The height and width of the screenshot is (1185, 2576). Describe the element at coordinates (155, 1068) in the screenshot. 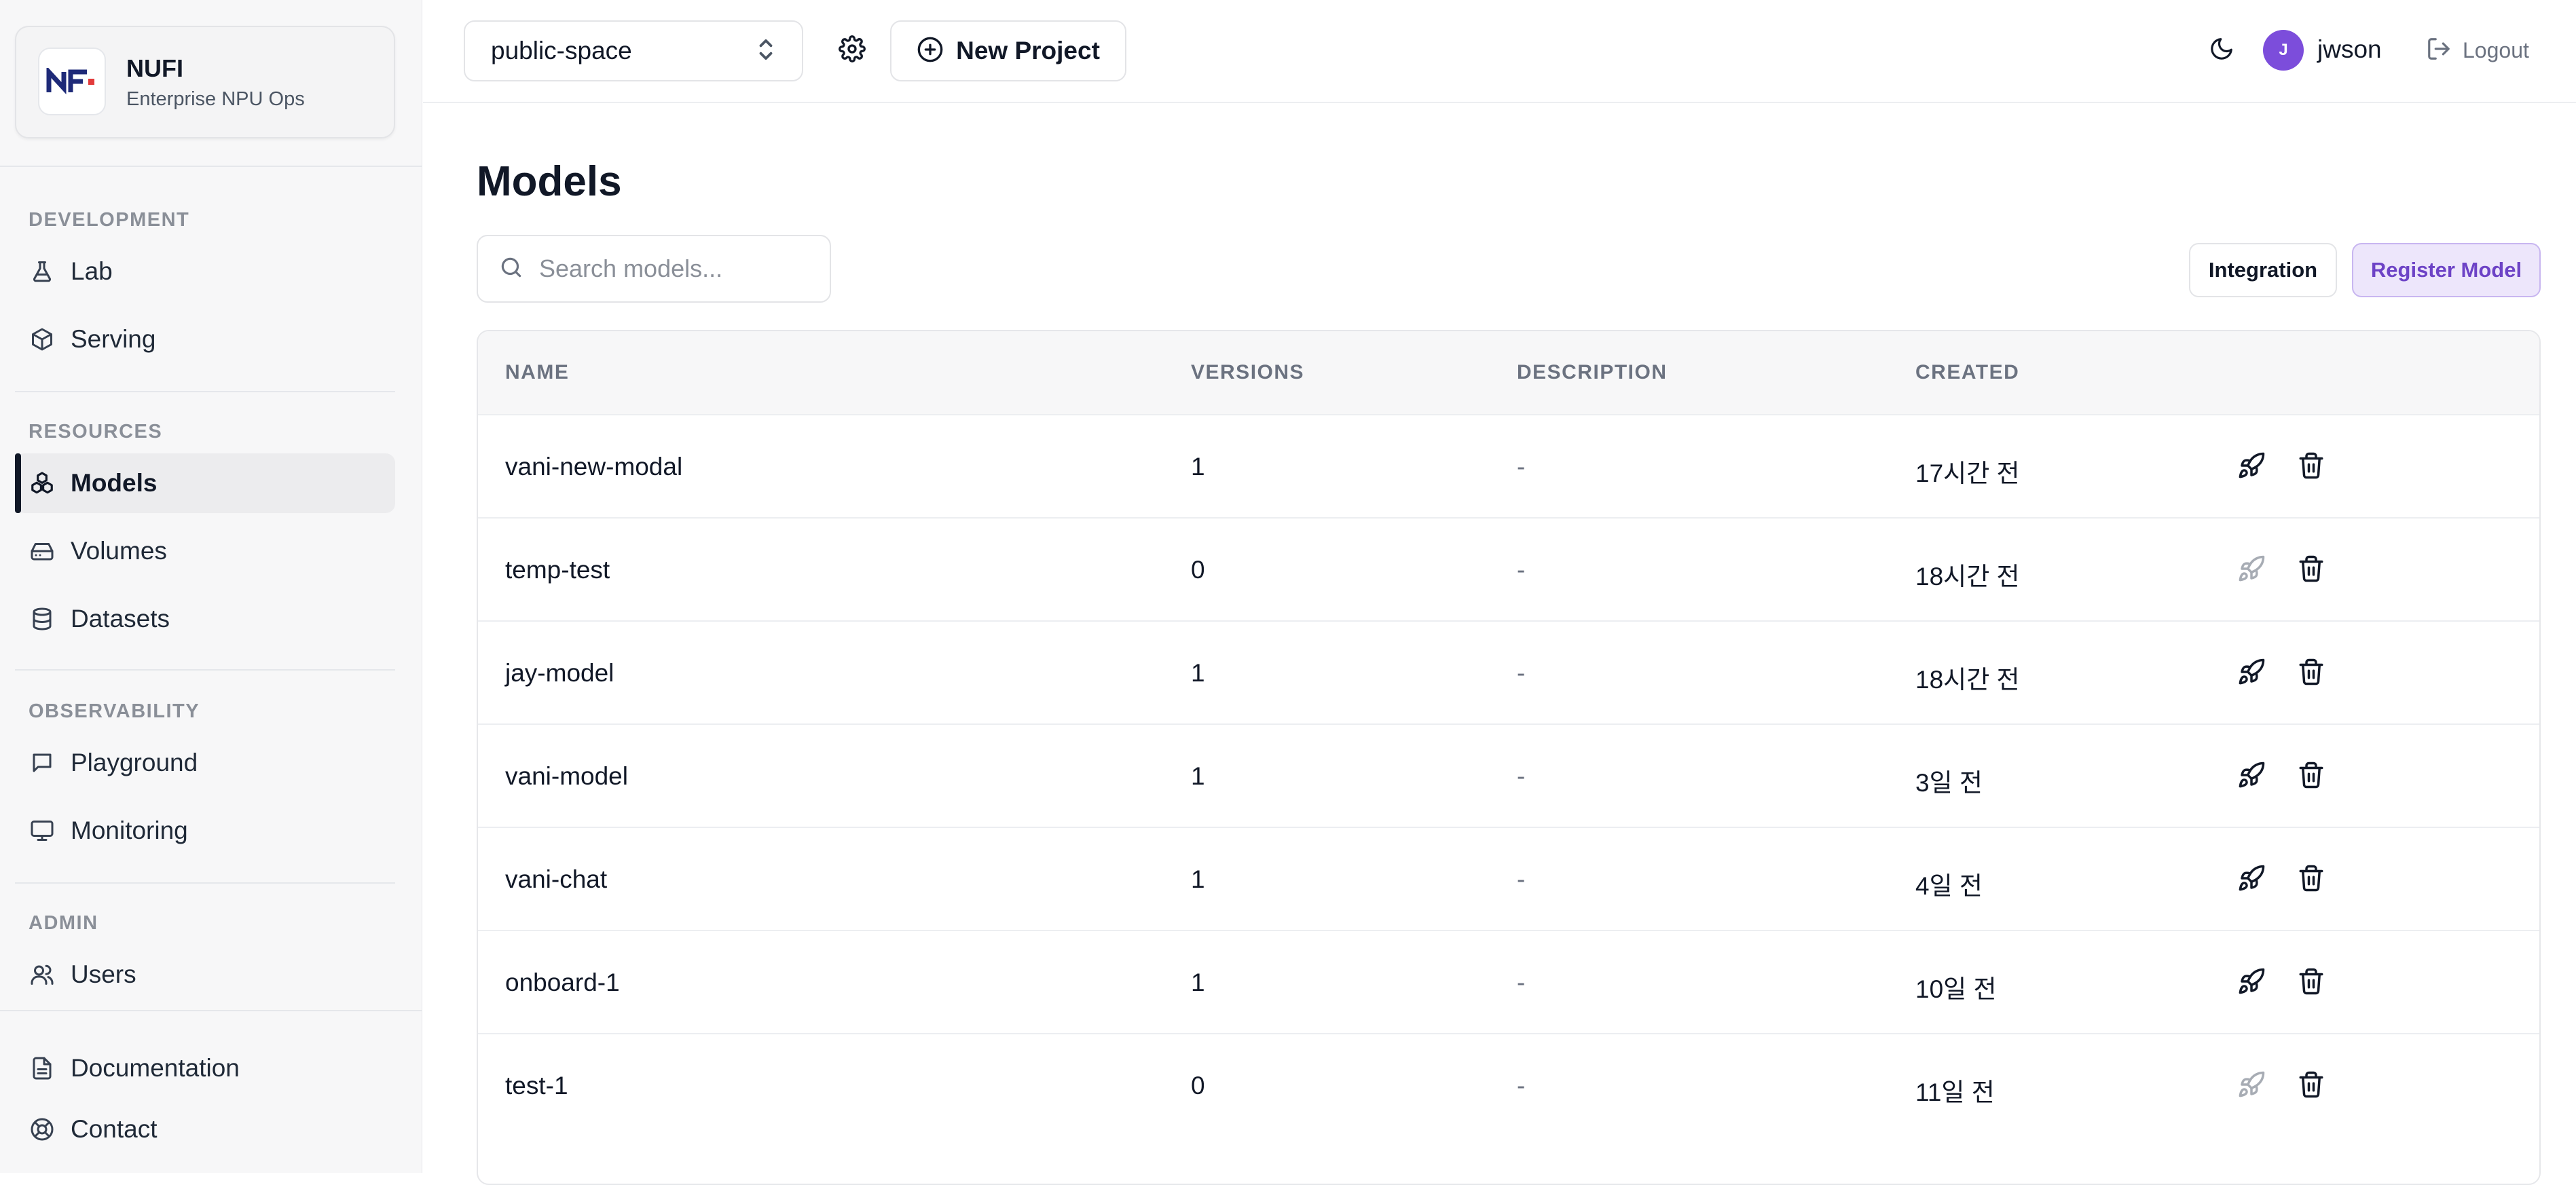

I see `sidebar-item-label: Documentation` at that location.